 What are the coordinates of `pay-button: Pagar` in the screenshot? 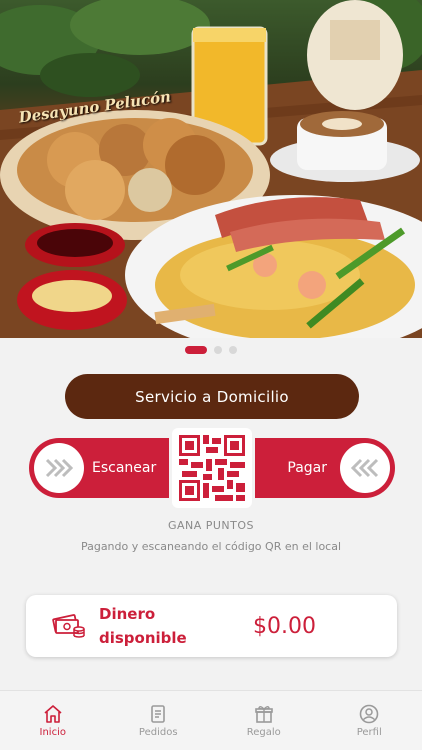 It's located at (325, 468).